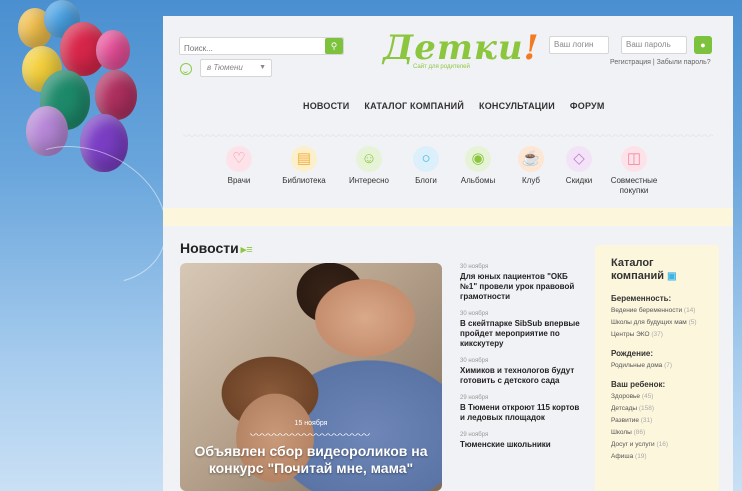 Image resolution: width=742 pixels, height=491 pixels. Describe the element at coordinates (326, 106) in the screenshot. I see `nav-news: НОВОСТИ` at that location.